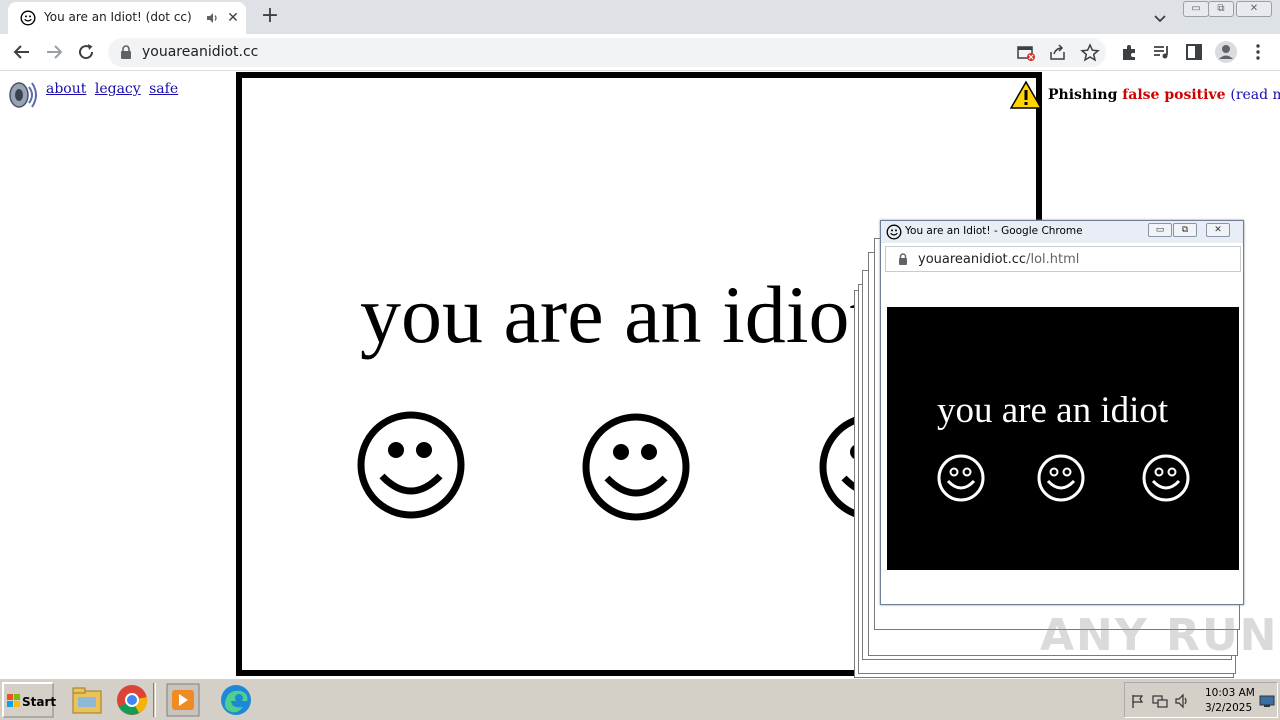  Describe the element at coordinates (118, 17) in the screenshot. I see `tab-title: You are an Idiot! (dot cc)` at that location.